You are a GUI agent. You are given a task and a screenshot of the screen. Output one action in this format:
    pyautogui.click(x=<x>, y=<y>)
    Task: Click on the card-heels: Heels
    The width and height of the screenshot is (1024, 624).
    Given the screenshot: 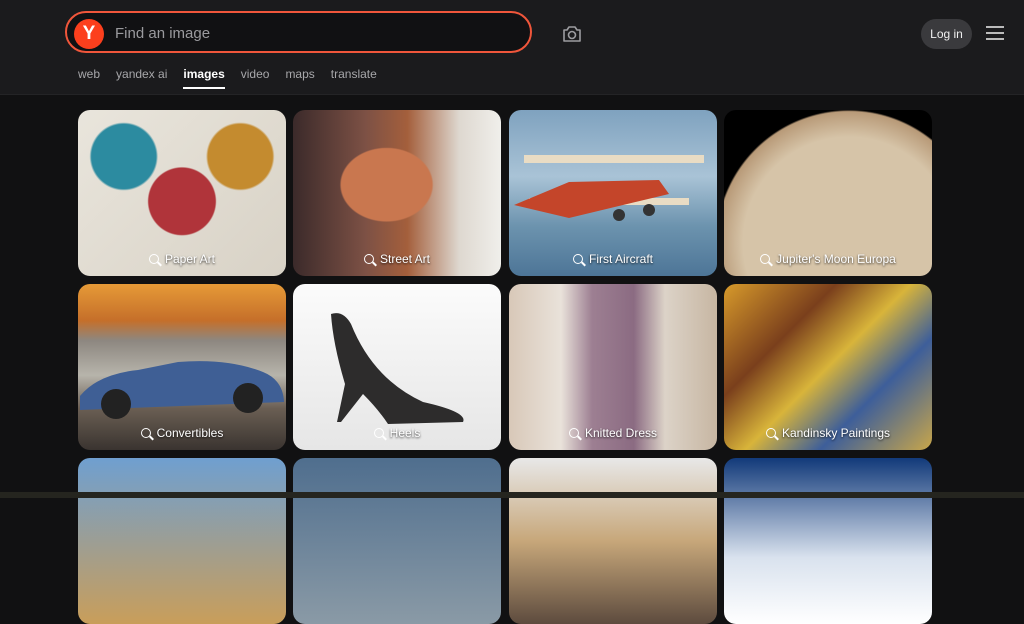 What is the action you would take?
    pyautogui.click(x=397, y=367)
    